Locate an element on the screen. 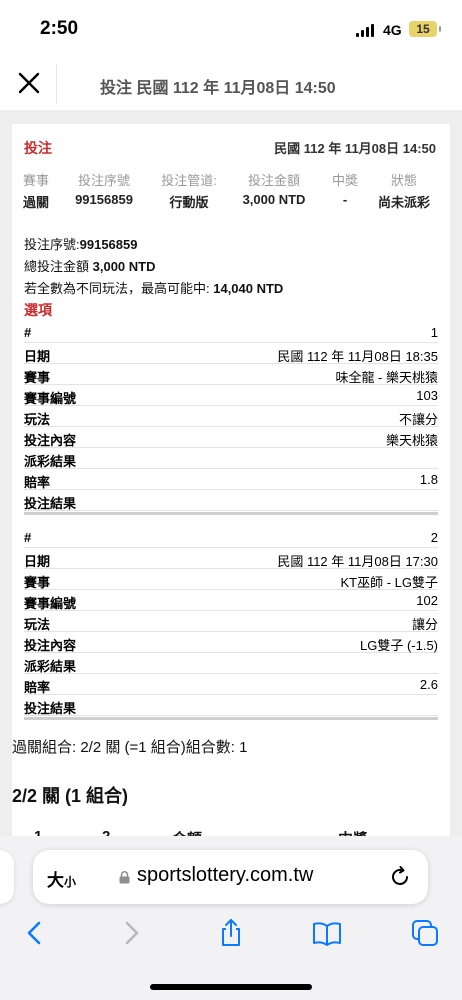  selection-2-row-bet-content: 投注內容 LG雙子 (-1.5) is located at coordinates (231, 642).